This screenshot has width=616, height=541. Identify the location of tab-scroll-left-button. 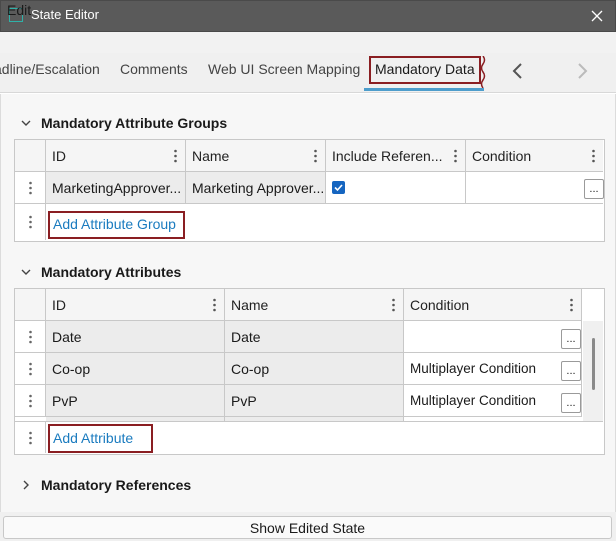
(518, 71).